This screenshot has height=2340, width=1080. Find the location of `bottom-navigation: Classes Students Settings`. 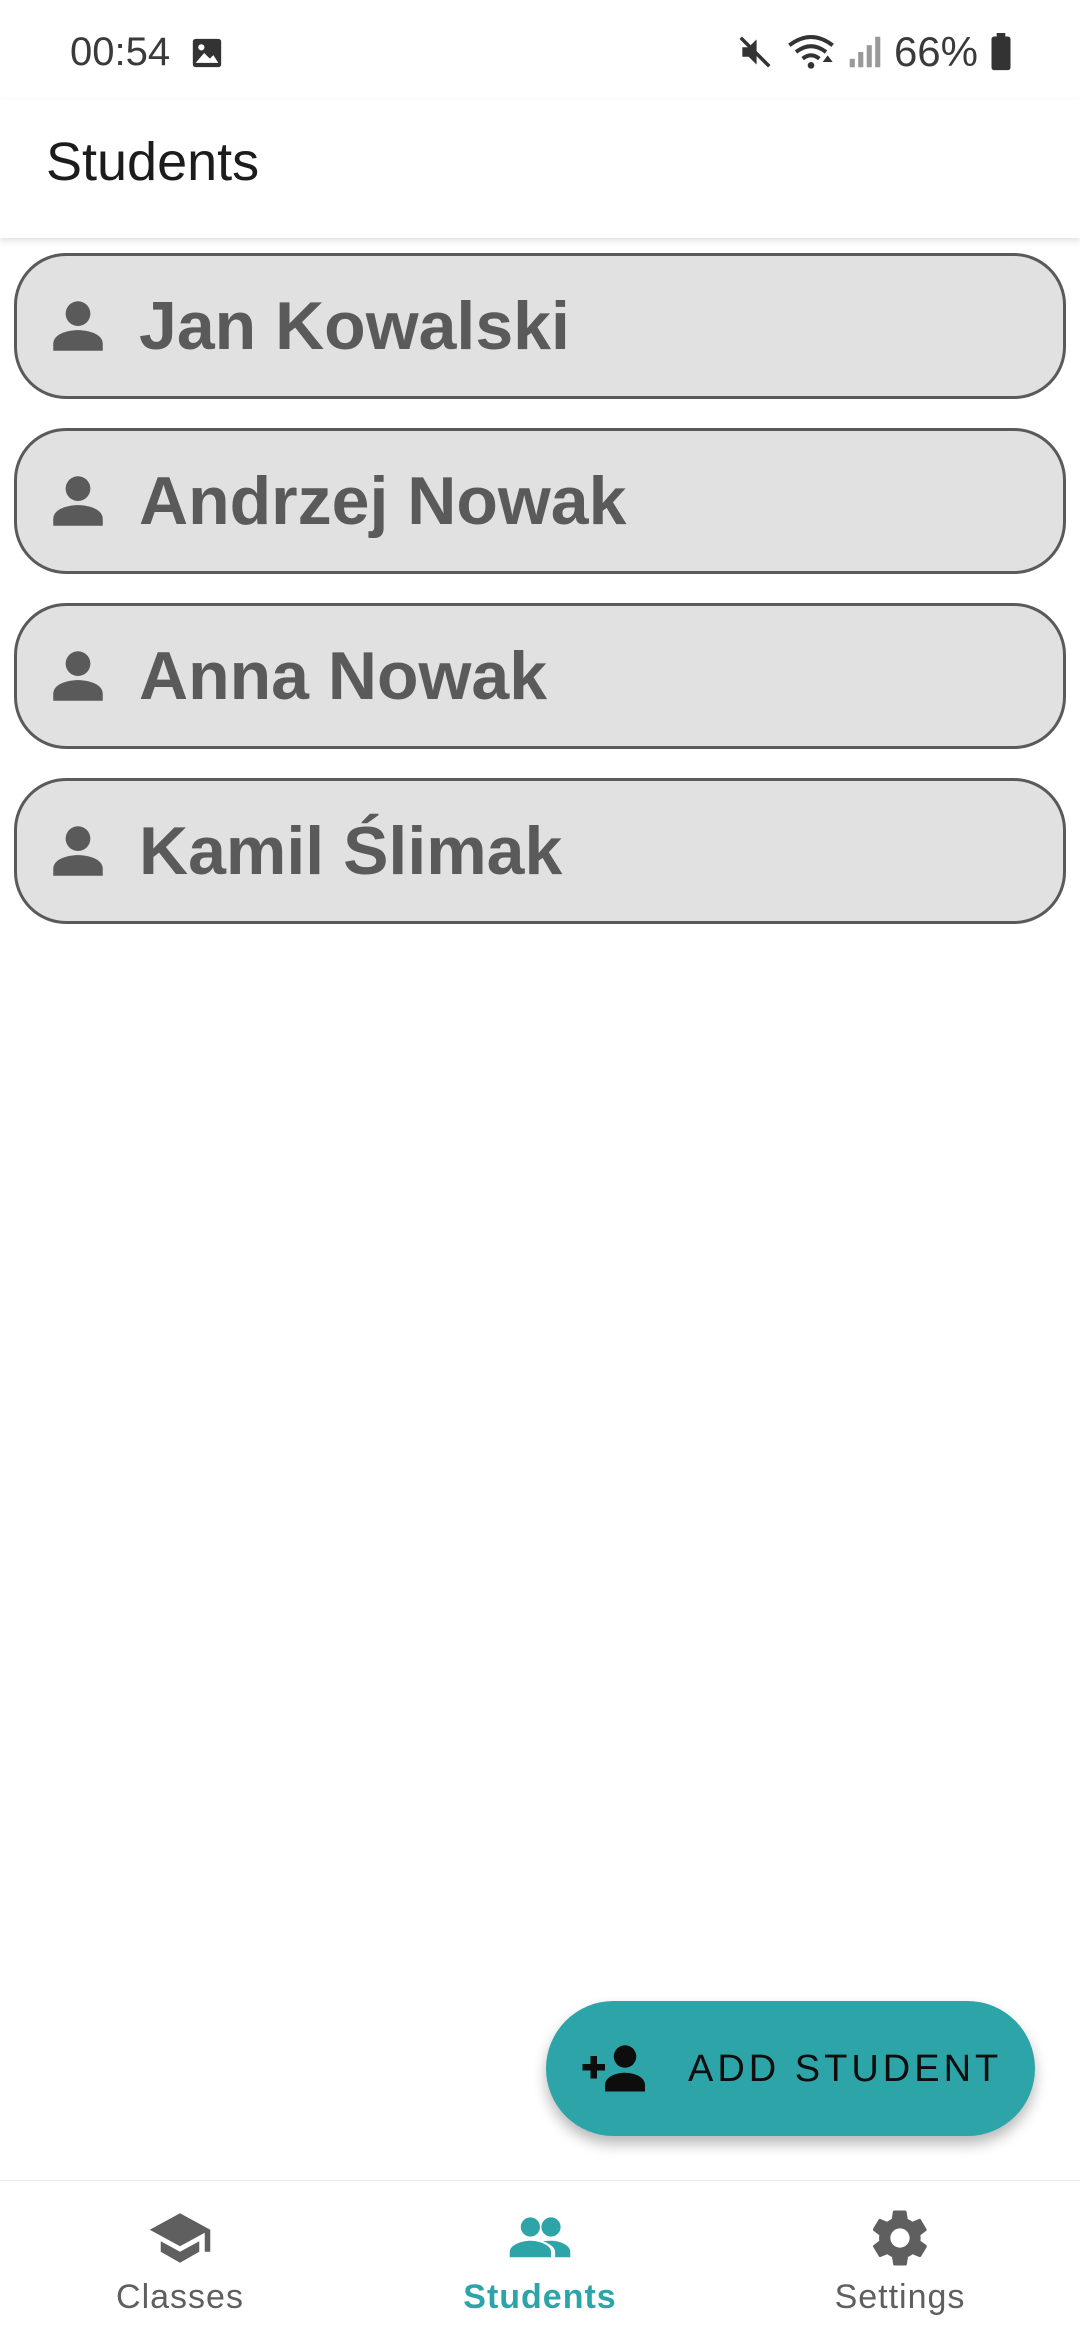

bottom-navigation: Classes Students Settings is located at coordinates (540, 2260).